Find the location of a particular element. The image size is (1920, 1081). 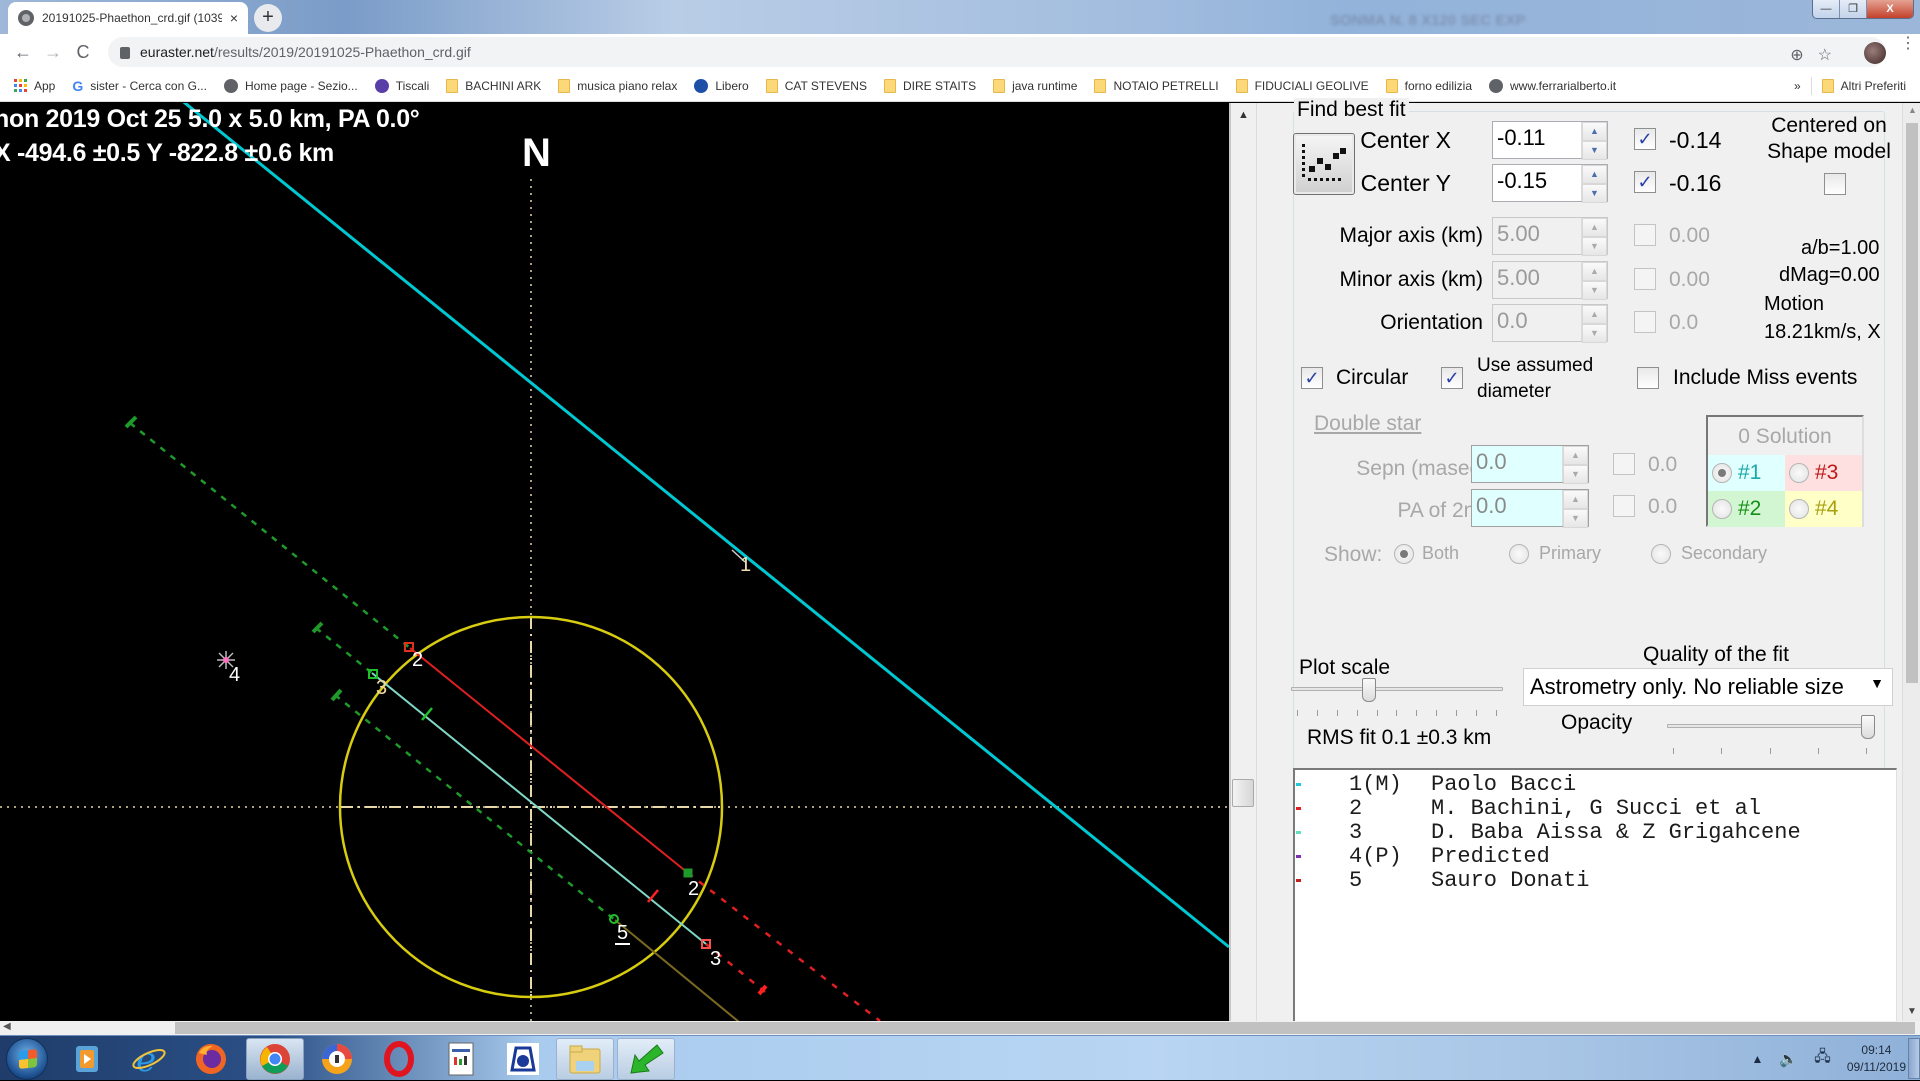

circular-checkbox: ✓ is located at coordinates (1312, 378).